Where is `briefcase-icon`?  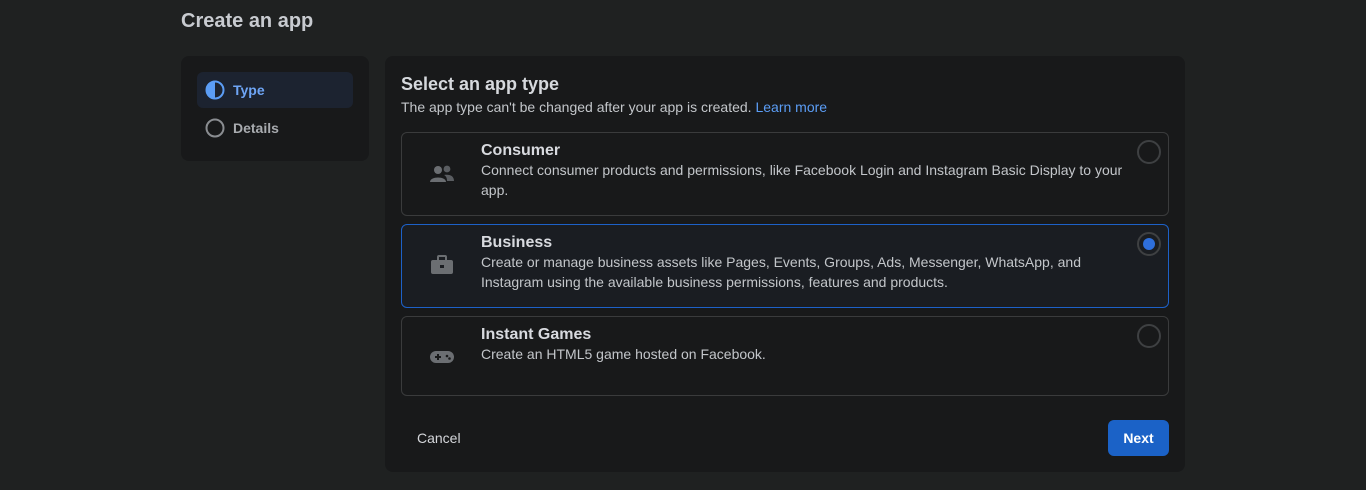 briefcase-icon is located at coordinates (442, 265).